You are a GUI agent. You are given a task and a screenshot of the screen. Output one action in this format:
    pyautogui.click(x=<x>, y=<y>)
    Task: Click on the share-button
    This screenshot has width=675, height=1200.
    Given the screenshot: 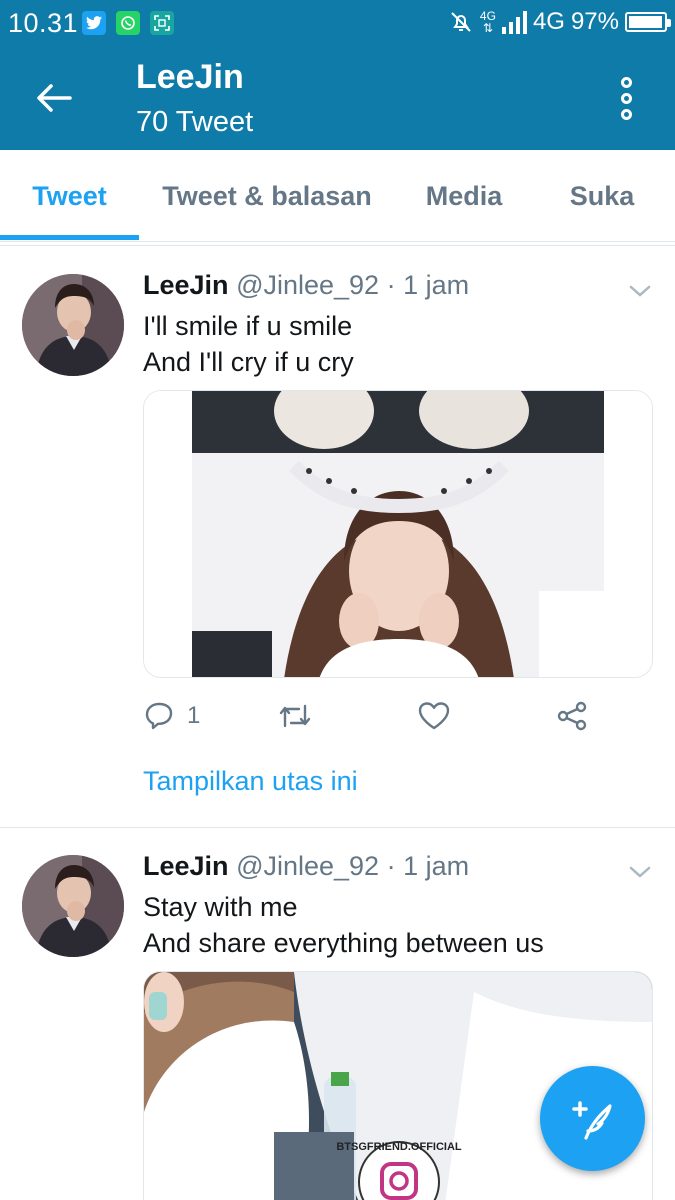 What is the action you would take?
    pyautogui.click(x=572, y=716)
    